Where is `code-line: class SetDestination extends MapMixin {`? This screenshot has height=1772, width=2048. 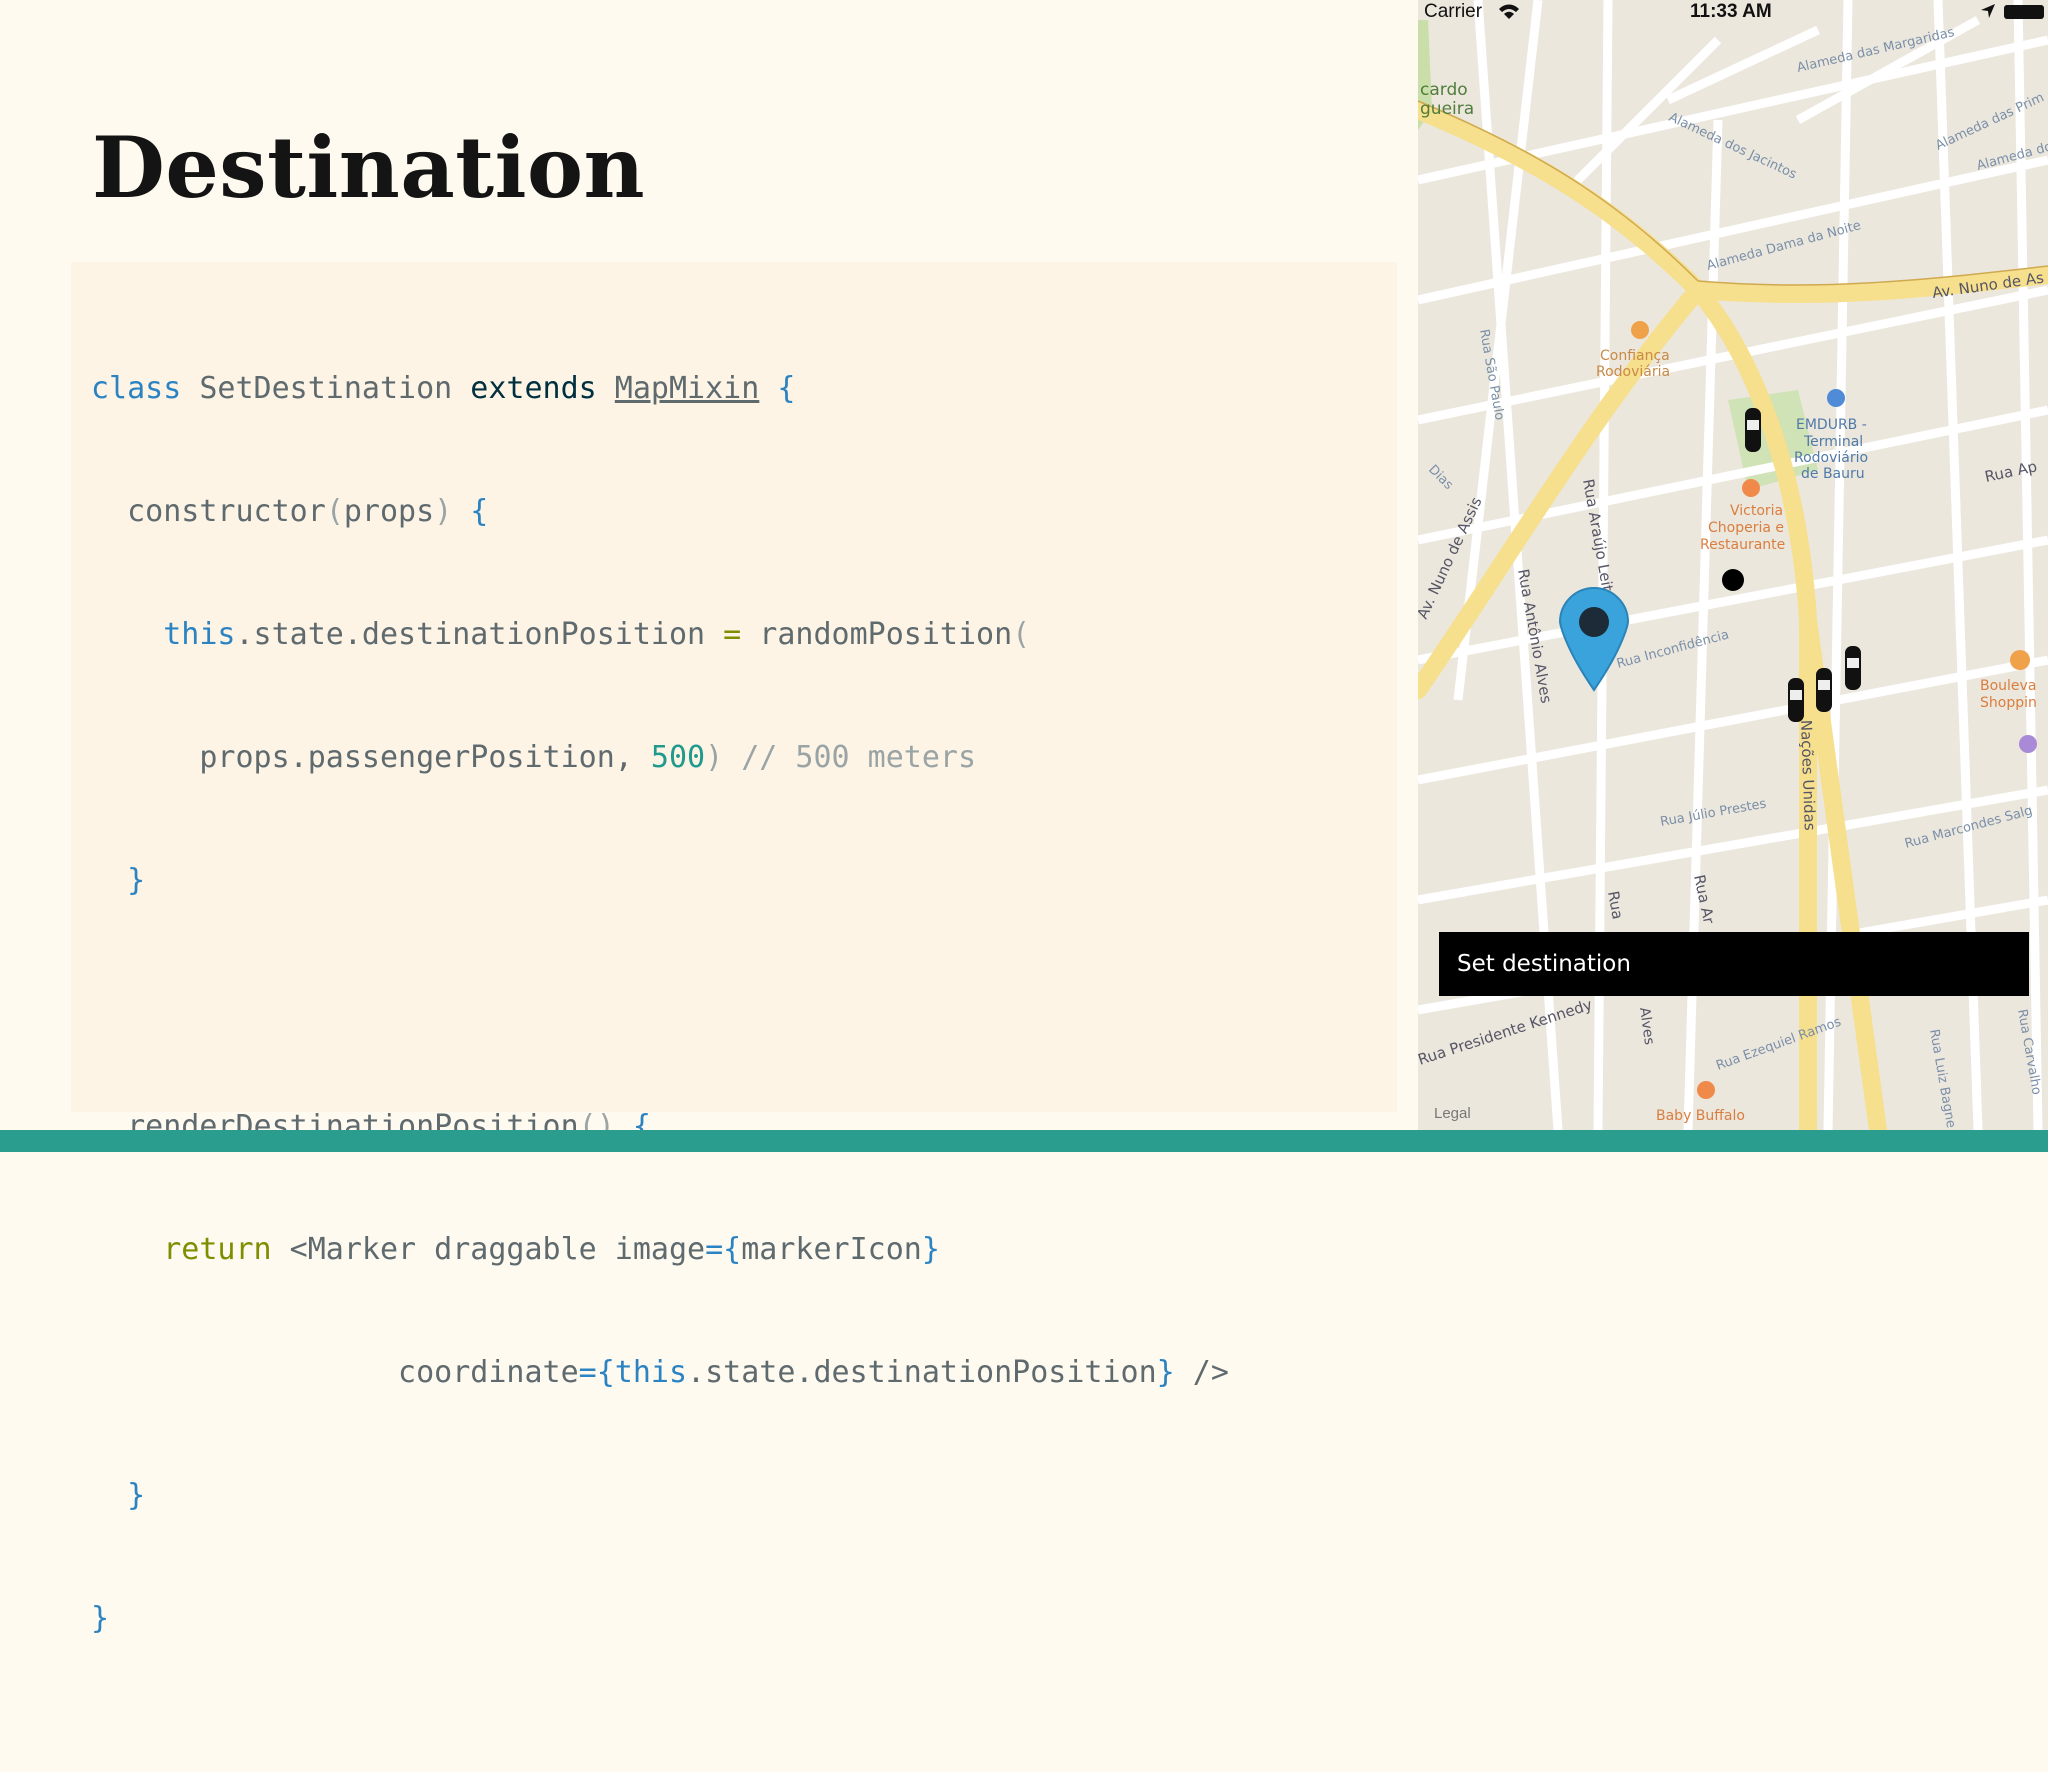 code-line: class SetDestination extends MapMixin { is located at coordinates (660, 389).